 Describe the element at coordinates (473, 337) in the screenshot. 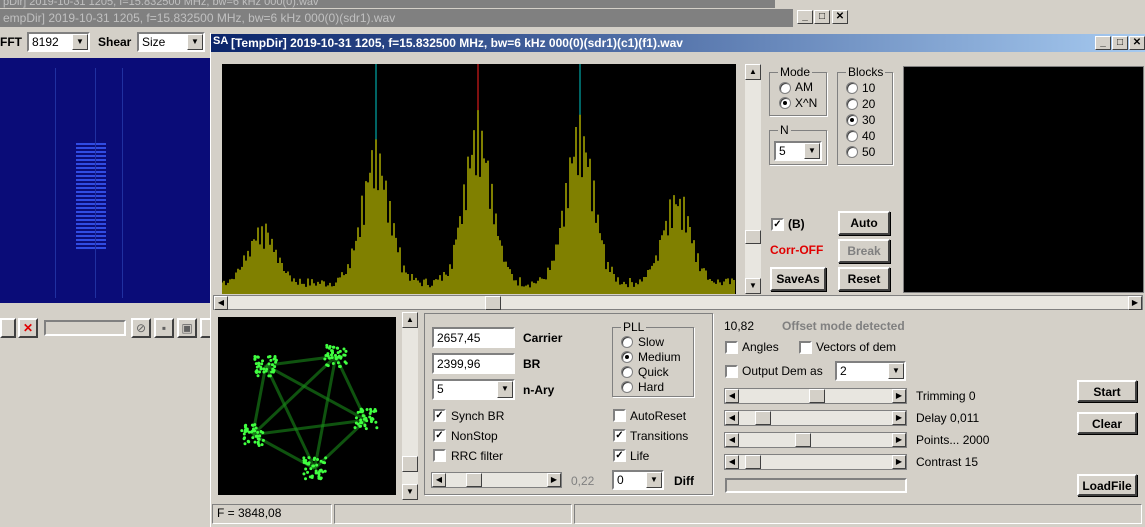

I see `carrier-input: 2657,45` at that location.